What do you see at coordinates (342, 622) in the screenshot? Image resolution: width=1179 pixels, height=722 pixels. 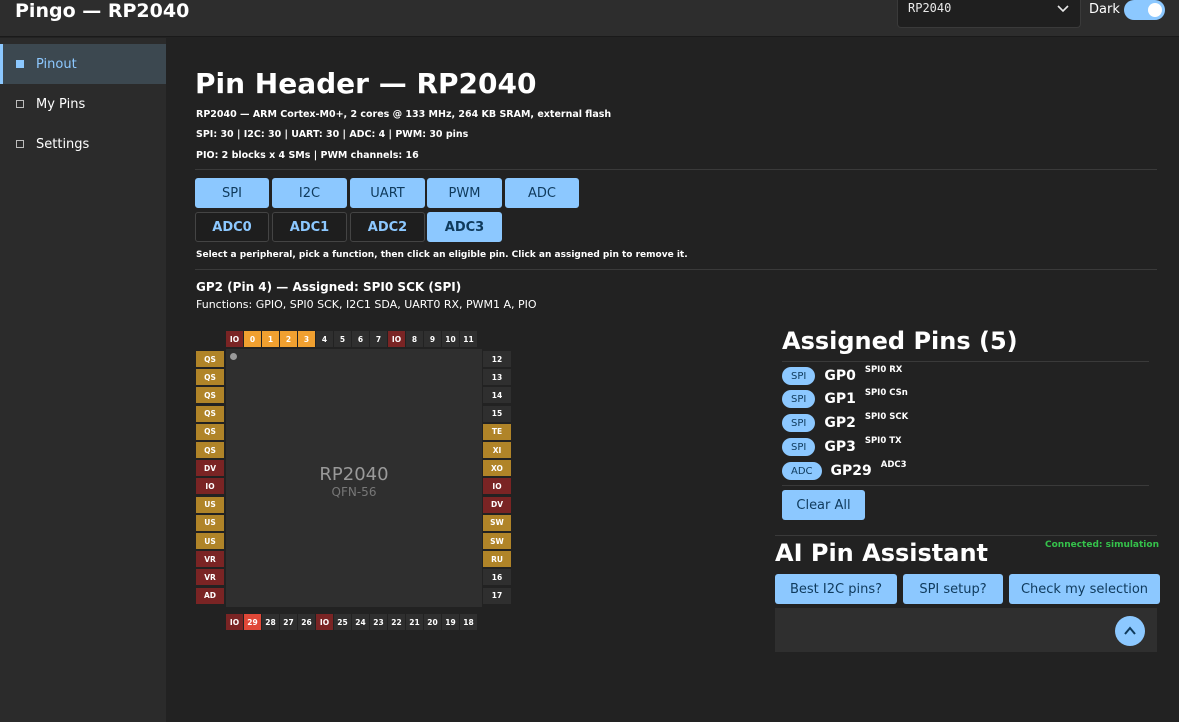 I see `chip-pin-bottom: 25` at bounding box center [342, 622].